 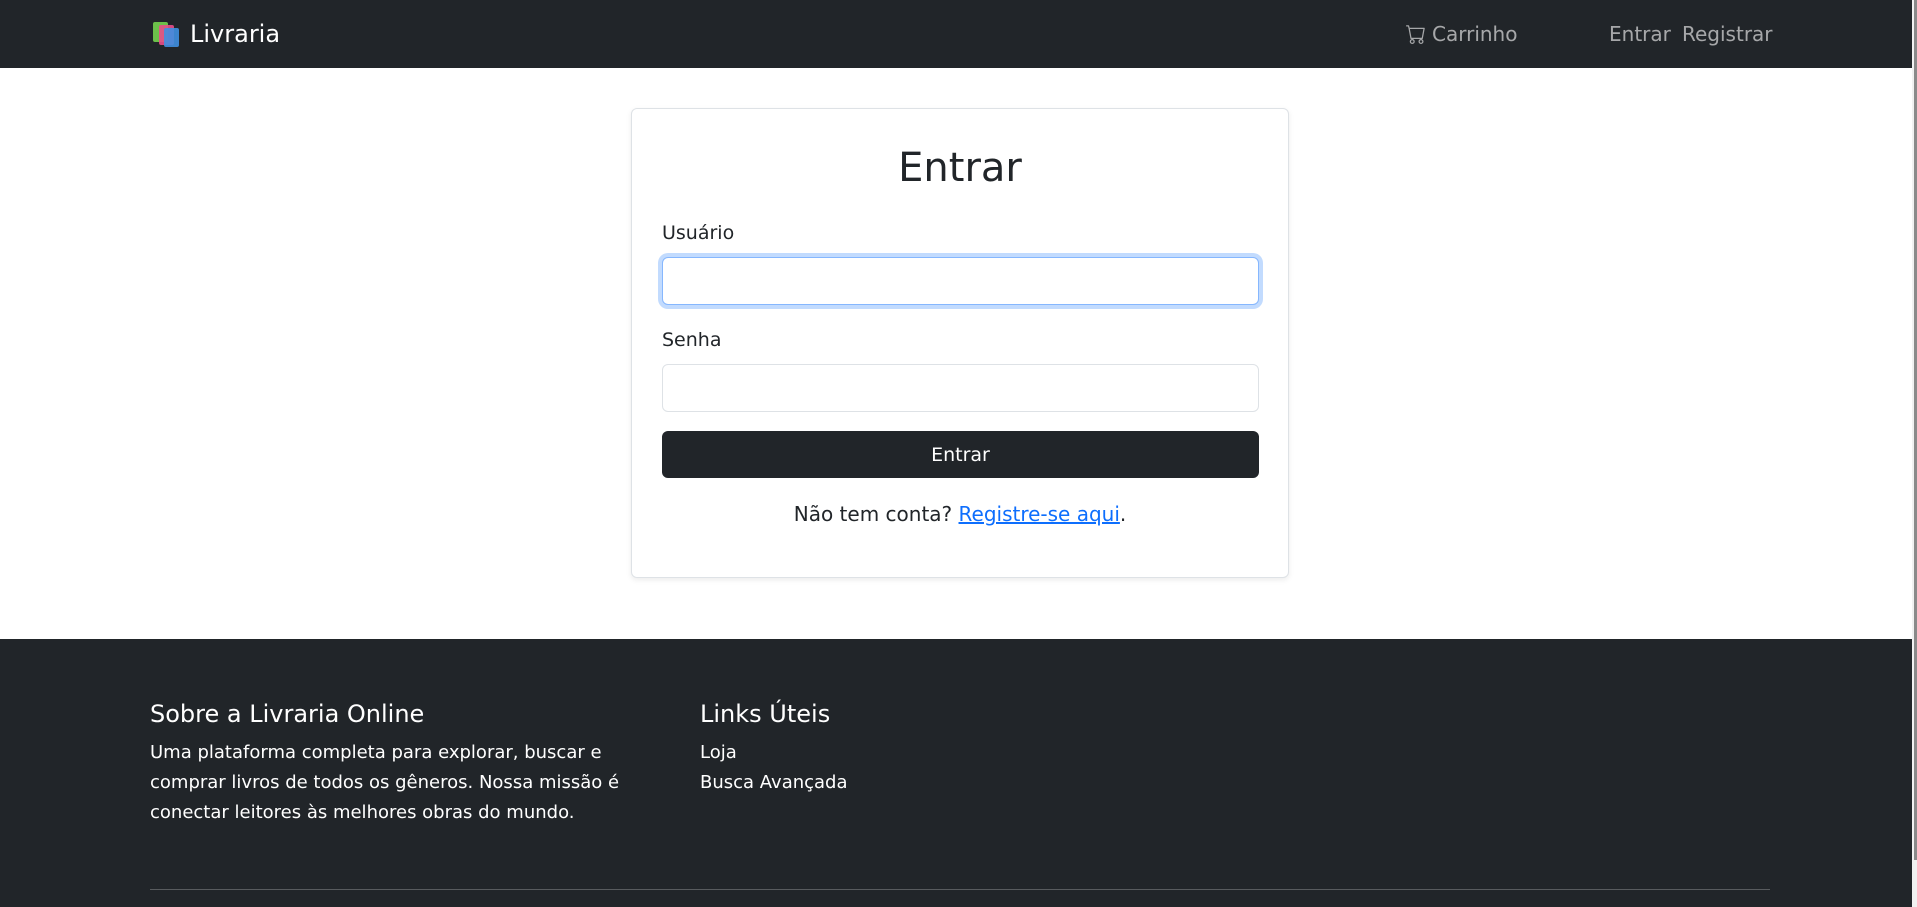 I want to click on books-icon, so click(x=166, y=34).